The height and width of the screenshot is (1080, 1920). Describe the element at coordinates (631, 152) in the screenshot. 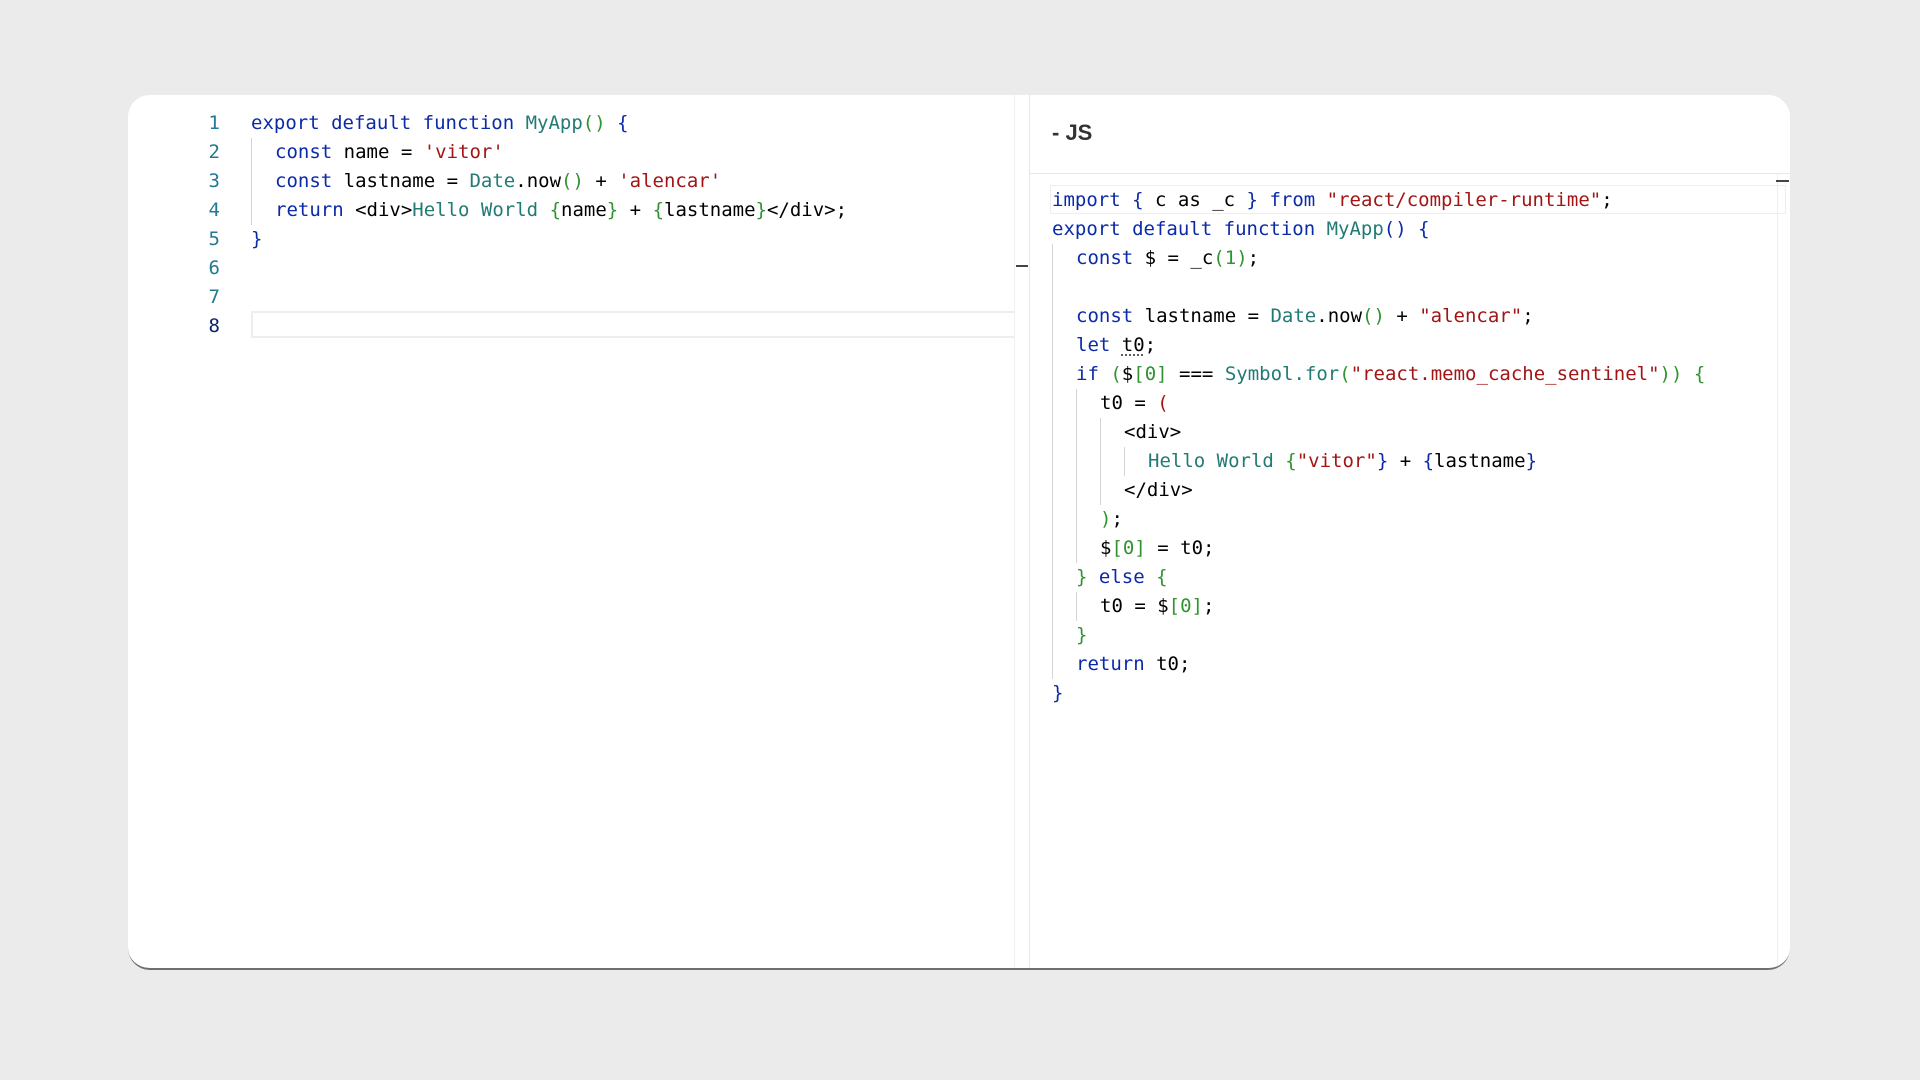

I see `source-code-line: const name = 'vitor'` at that location.